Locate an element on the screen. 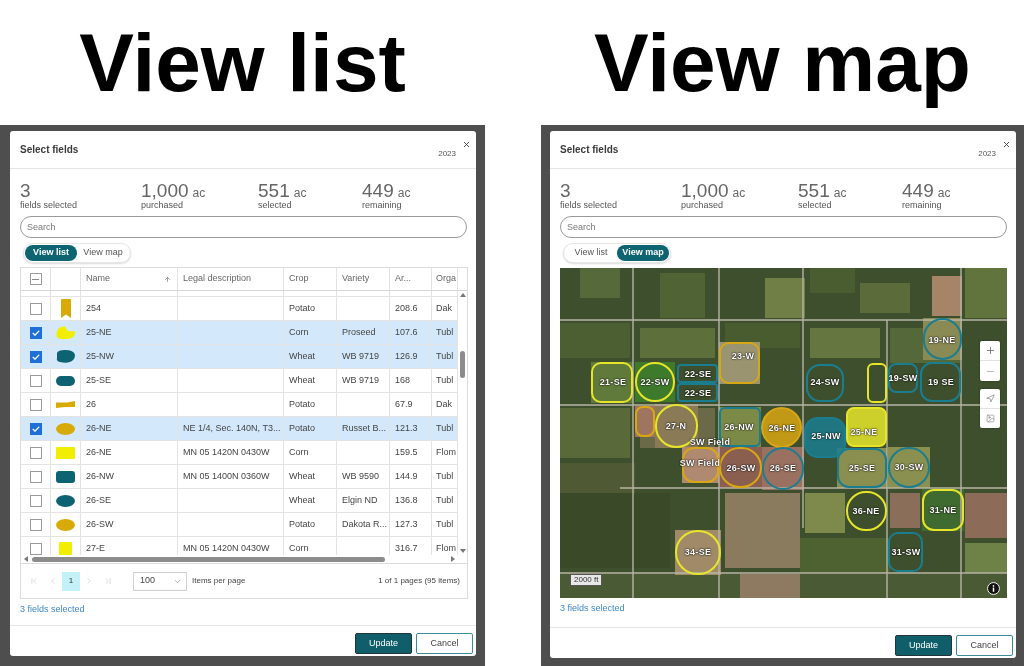 The image size is (1024, 666). table-row: 26 Potato 67.9 Dak is located at coordinates (239, 405).